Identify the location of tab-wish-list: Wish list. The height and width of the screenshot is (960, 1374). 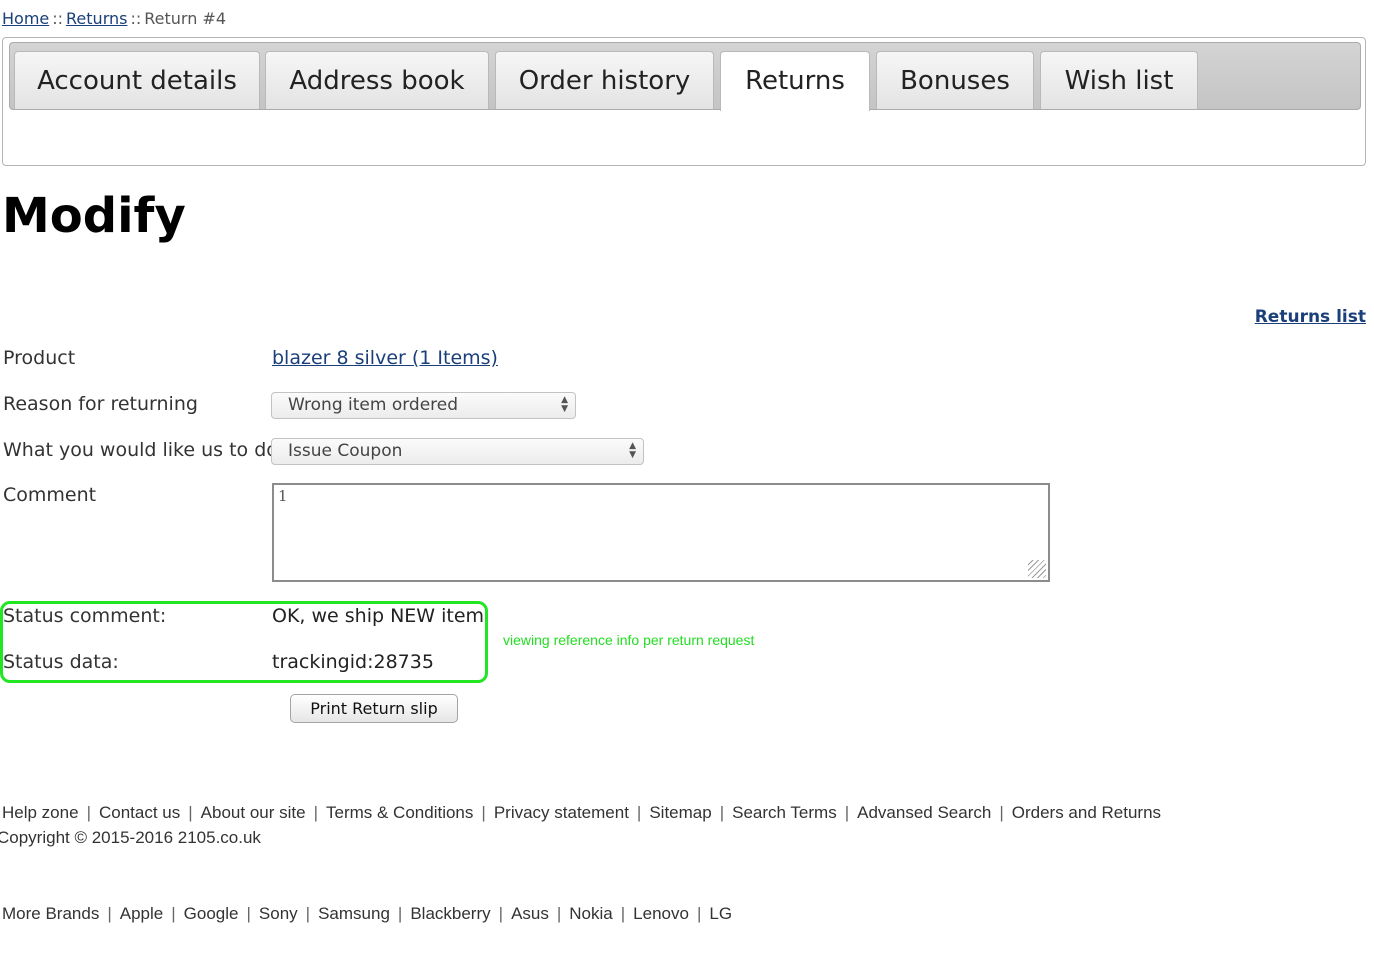
(1119, 80).